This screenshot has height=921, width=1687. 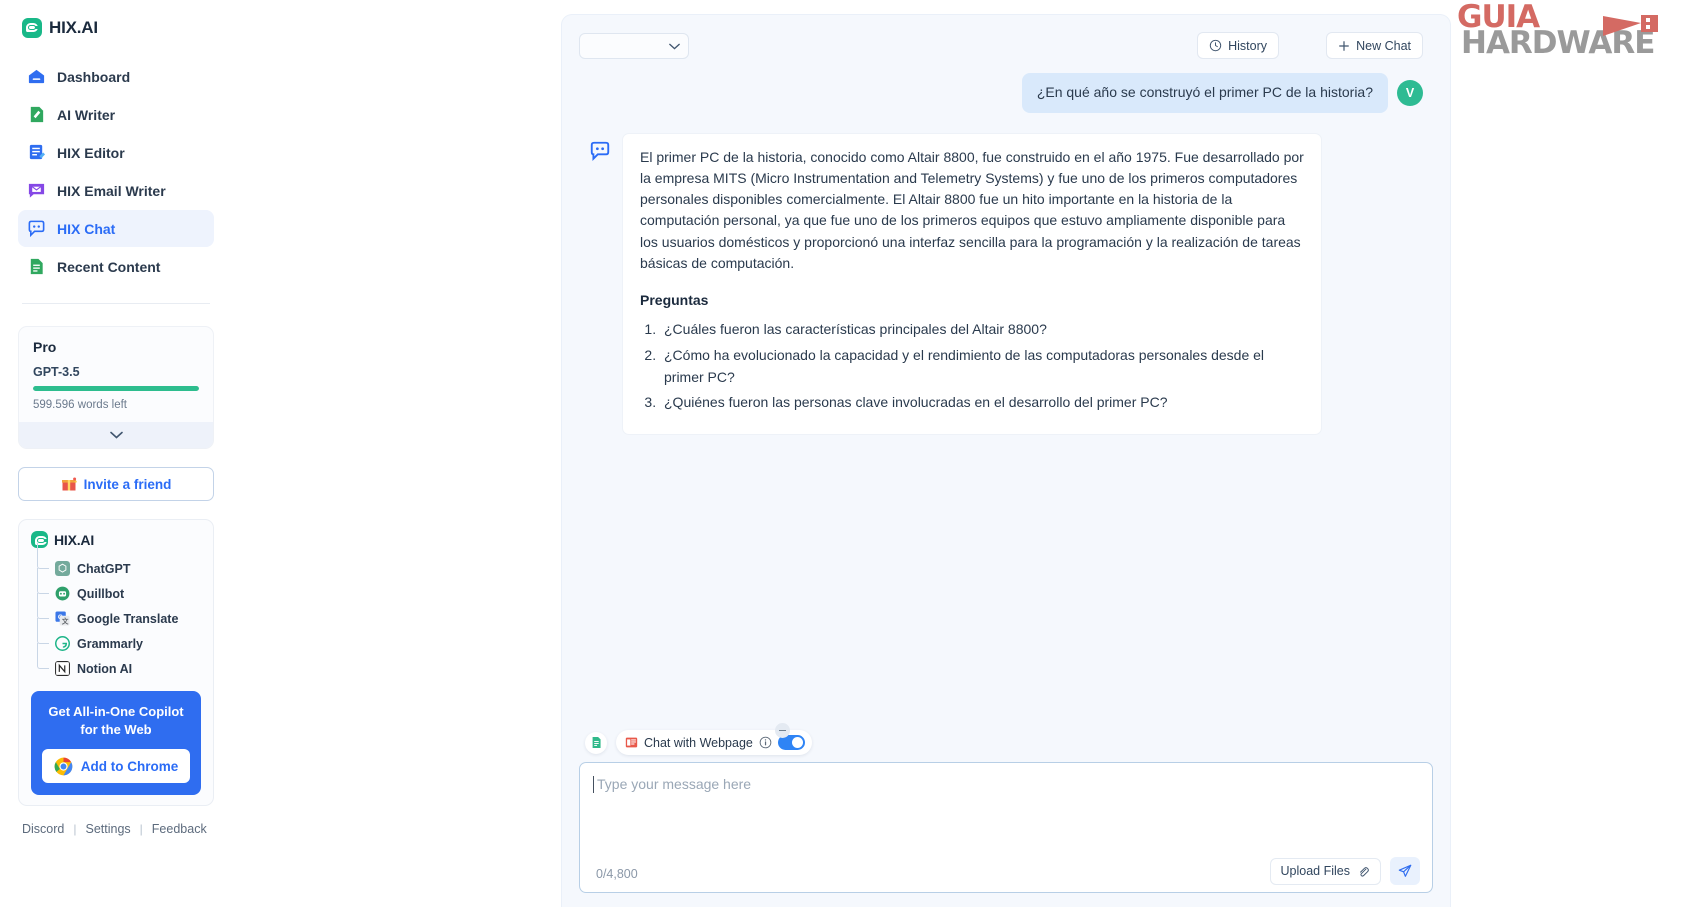 What do you see at coordinates (1410, 92) in the screenshot?
I see `avatar: V` at bounding box center [1410, 92].